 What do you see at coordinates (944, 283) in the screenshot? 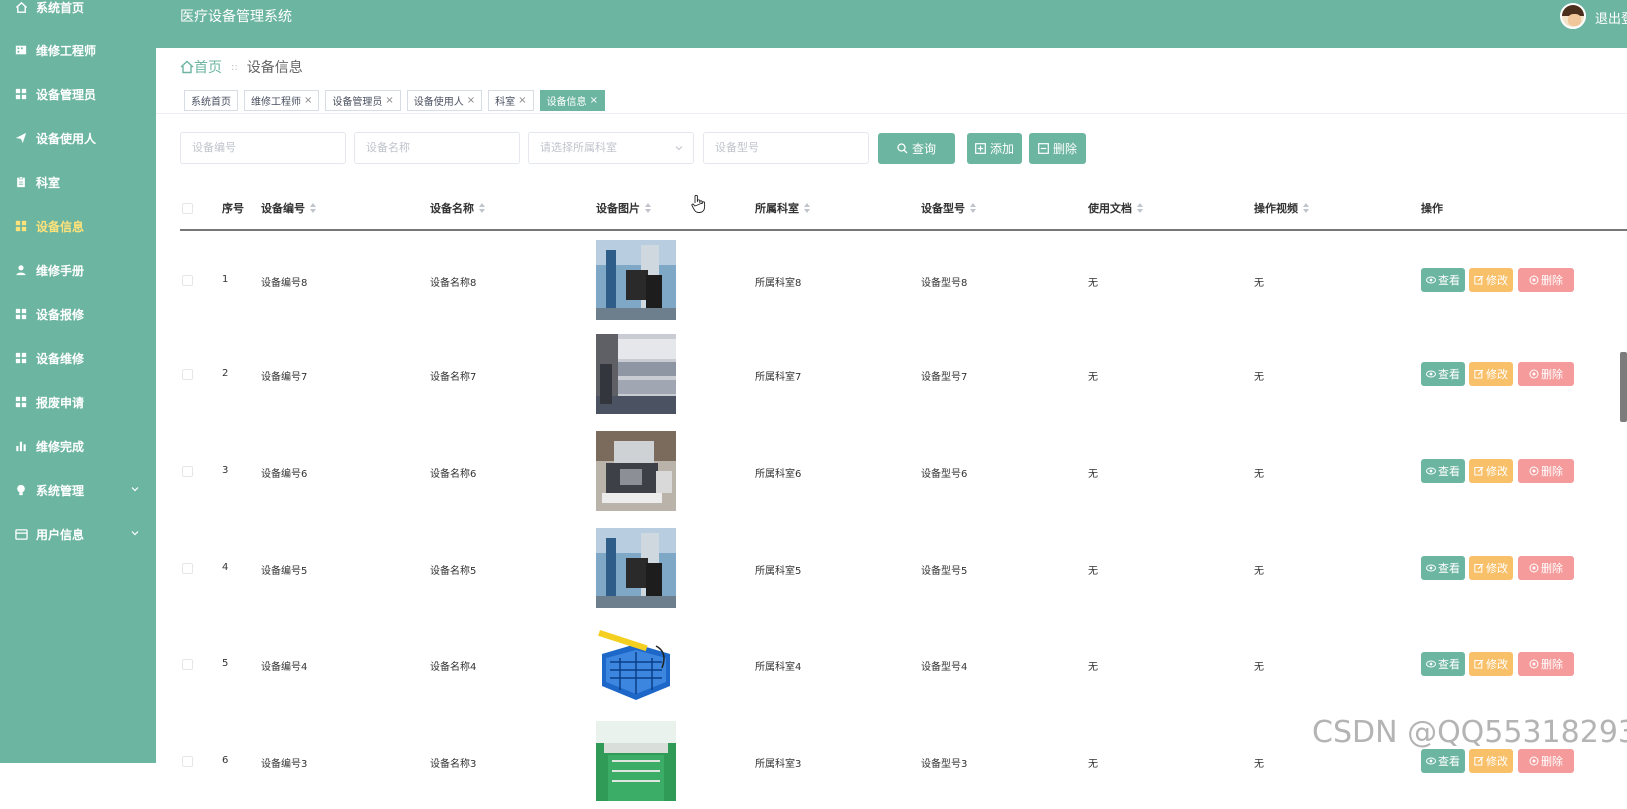
I see `device-model-cell: 设备型号8` at bounding box center [944, 283].